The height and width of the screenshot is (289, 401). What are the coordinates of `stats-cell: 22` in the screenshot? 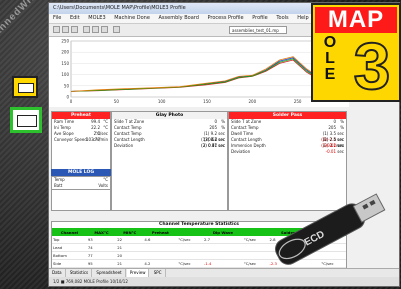 It's located at (130, 240).